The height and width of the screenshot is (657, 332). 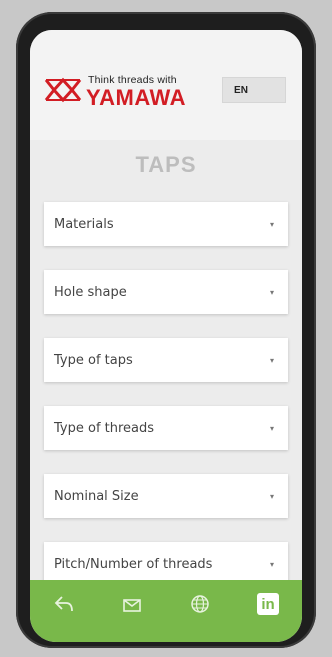 What do you see at coordinates (254, 90) in the screenshot?
I see `language-selector: EN` at bounding box center [254, 90].